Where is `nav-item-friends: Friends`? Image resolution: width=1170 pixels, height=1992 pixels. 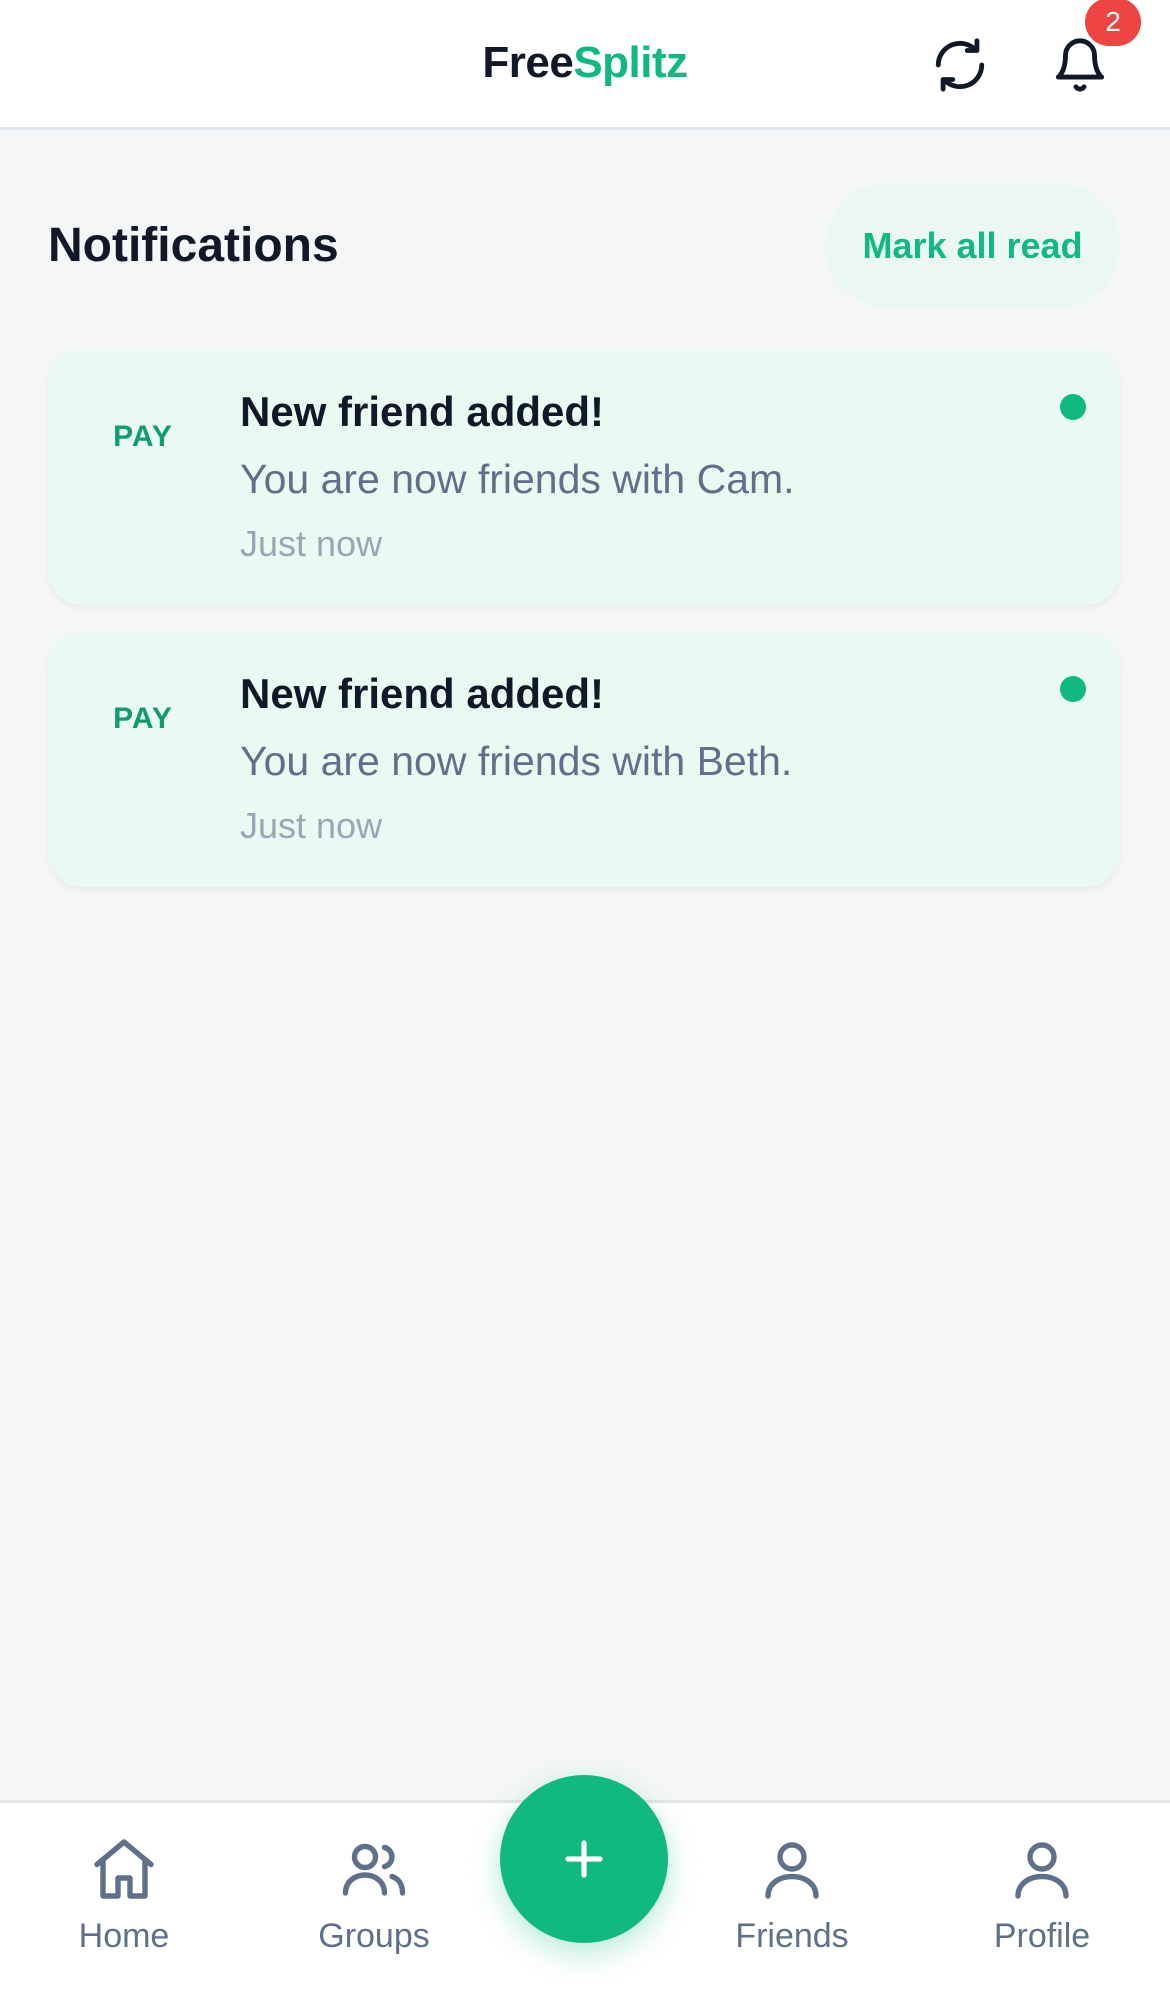 nav-item-friends: Friends is located at coordinates (792, 1894).